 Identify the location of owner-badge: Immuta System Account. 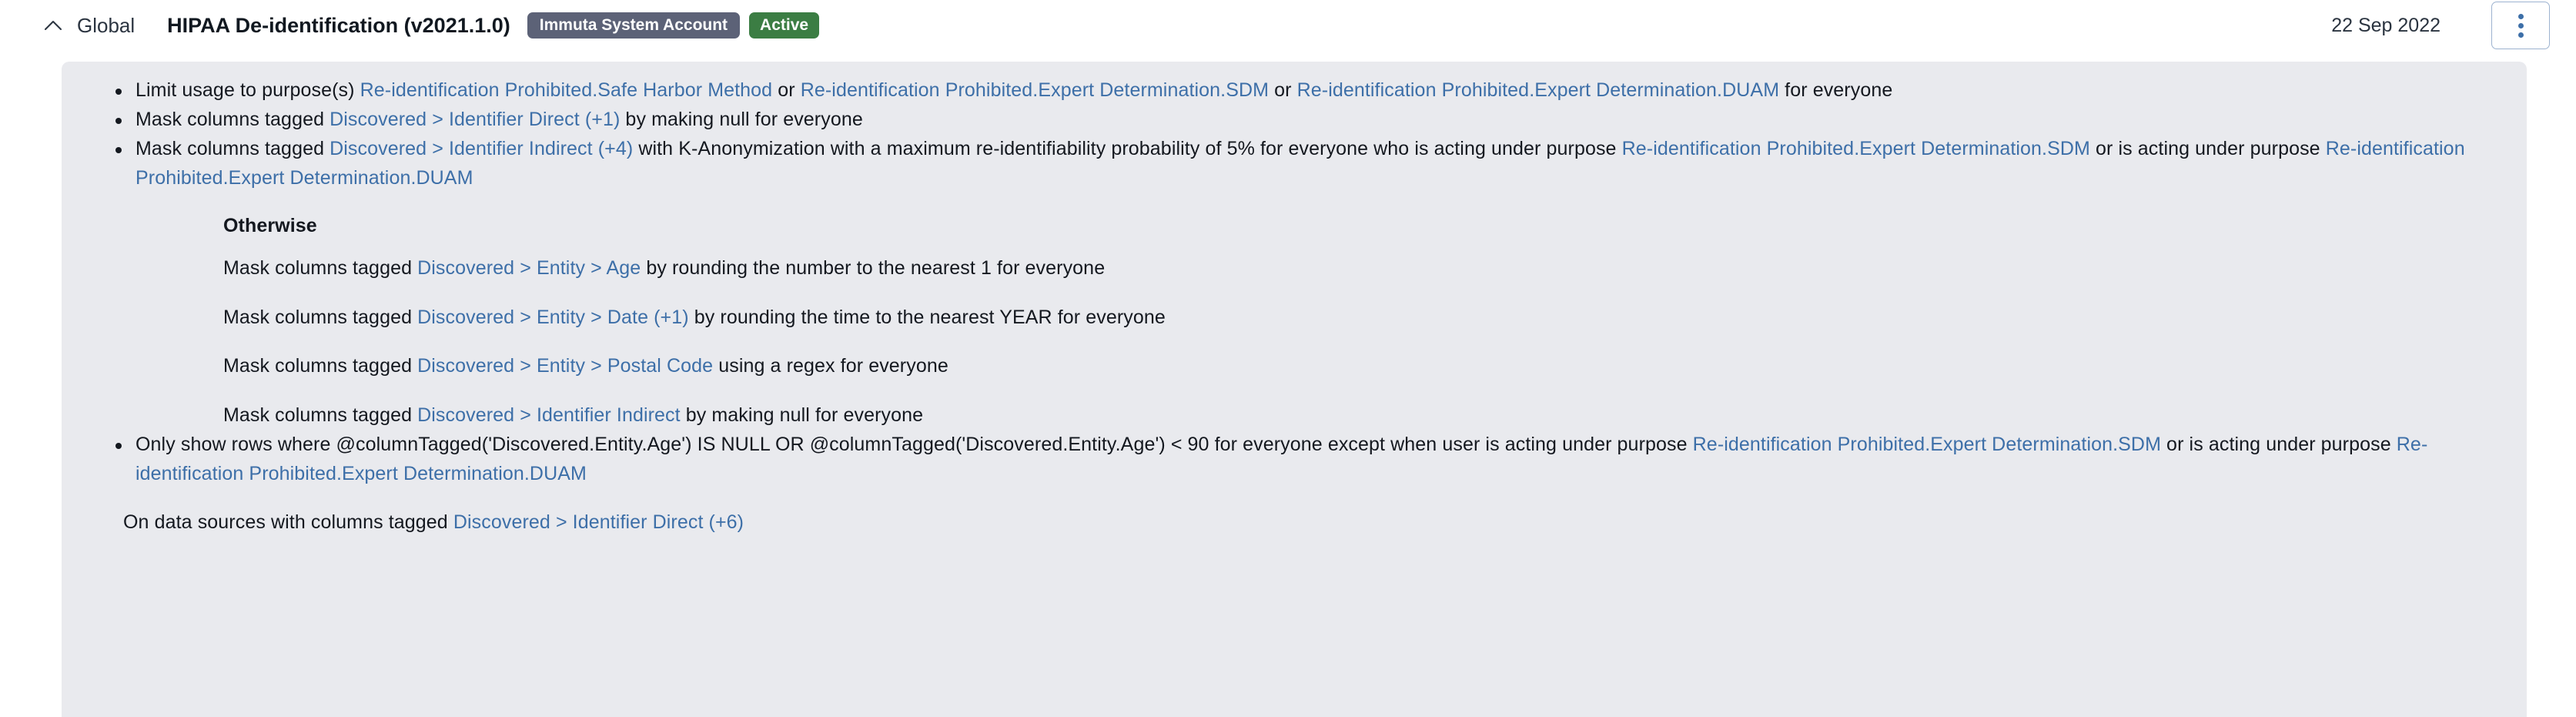
(634, 25).